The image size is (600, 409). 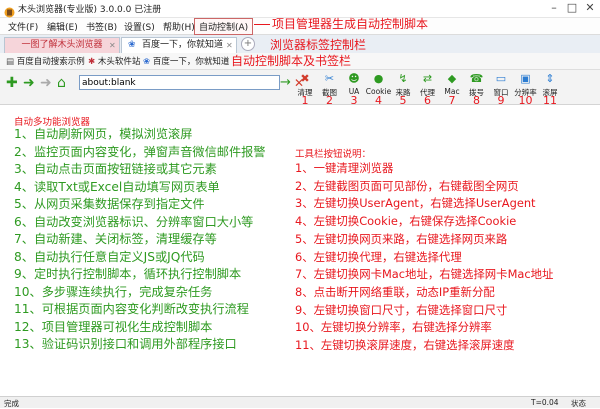 I want to click on back-arrow-icon: ➜, so click(x=29, y=83).